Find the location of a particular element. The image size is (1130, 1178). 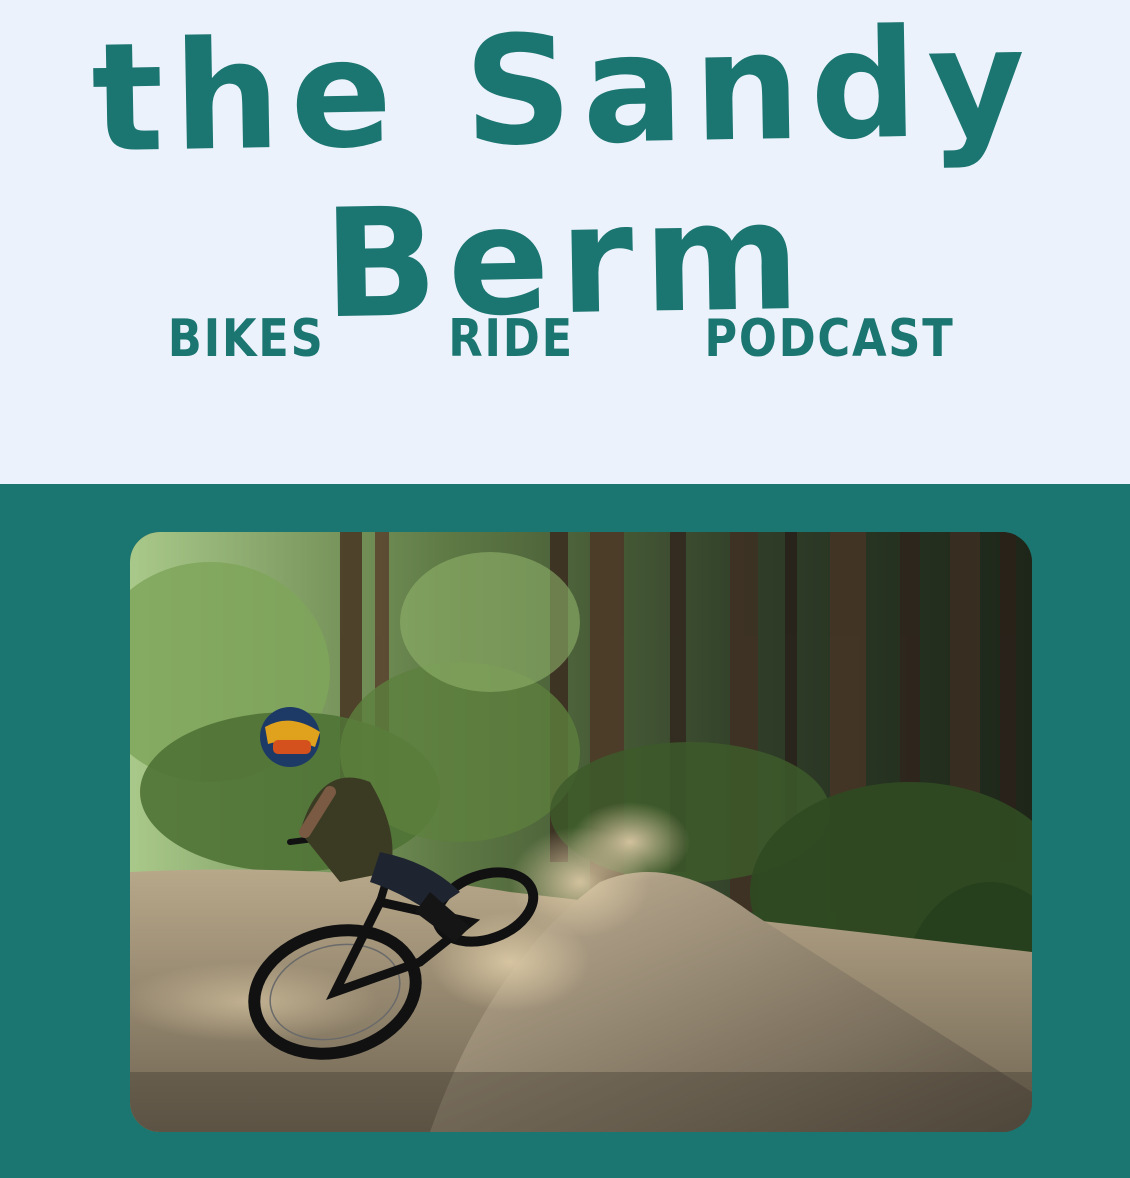

main-nav: BIKES RIDE PODCAST is located at coordinates (565, 339).